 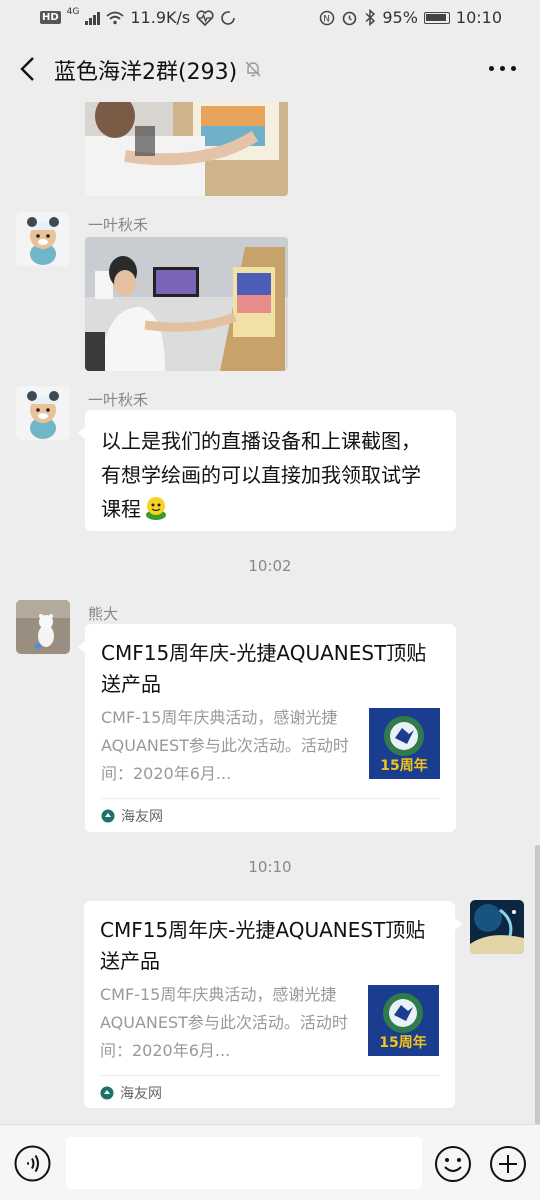 What do you see at coordinates (103, 614) in the screenshot?
I see `sender-name: 熊大` at bounding box center [103, 614].